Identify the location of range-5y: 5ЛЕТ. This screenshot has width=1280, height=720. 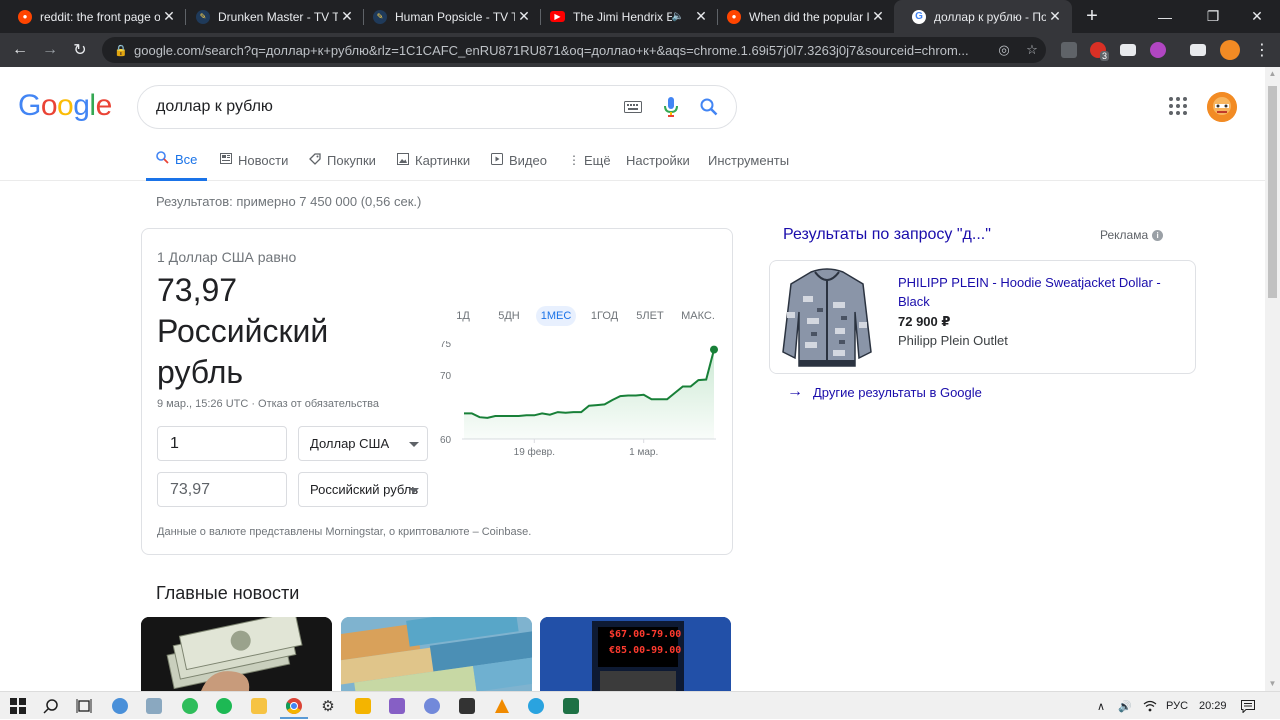
(650, 316).